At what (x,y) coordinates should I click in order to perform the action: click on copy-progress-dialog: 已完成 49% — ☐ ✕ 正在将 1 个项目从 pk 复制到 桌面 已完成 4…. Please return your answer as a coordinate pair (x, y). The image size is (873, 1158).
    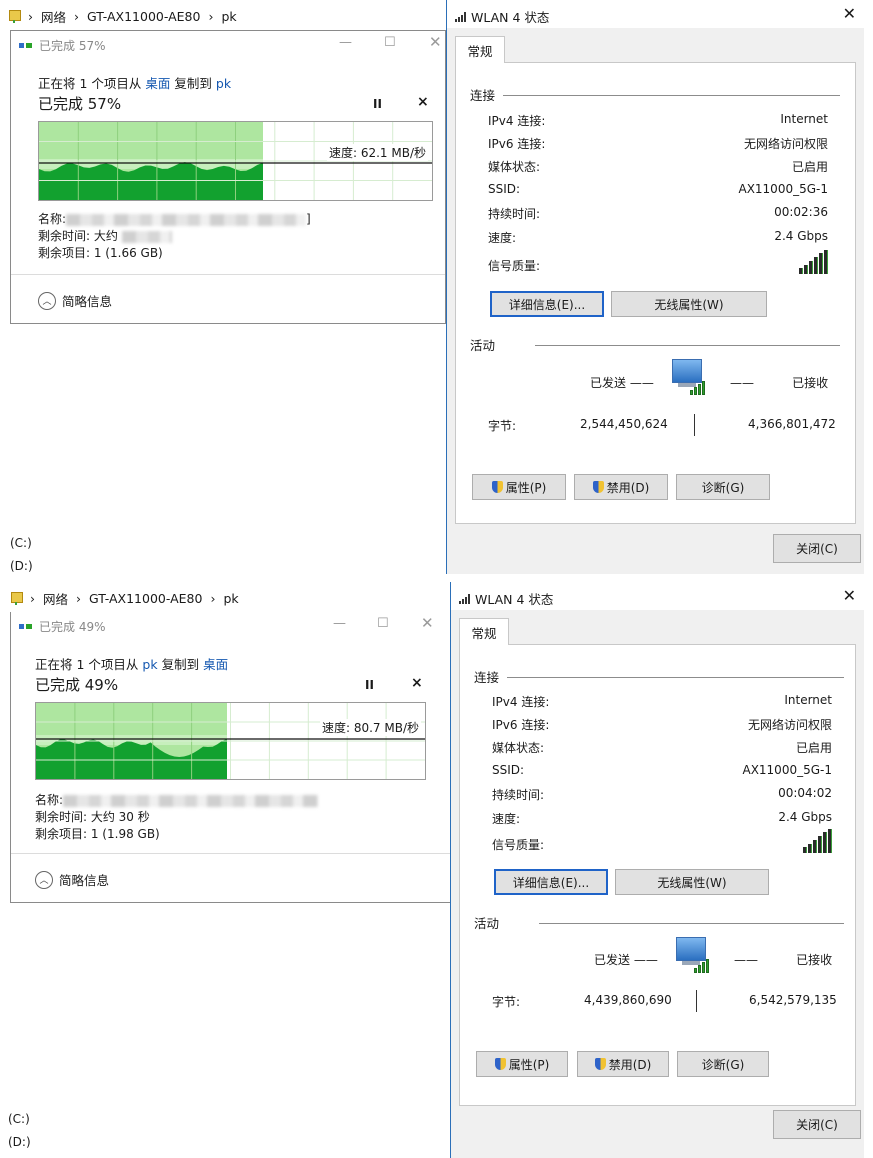
    Looking at the image, I should click on (231, 757).